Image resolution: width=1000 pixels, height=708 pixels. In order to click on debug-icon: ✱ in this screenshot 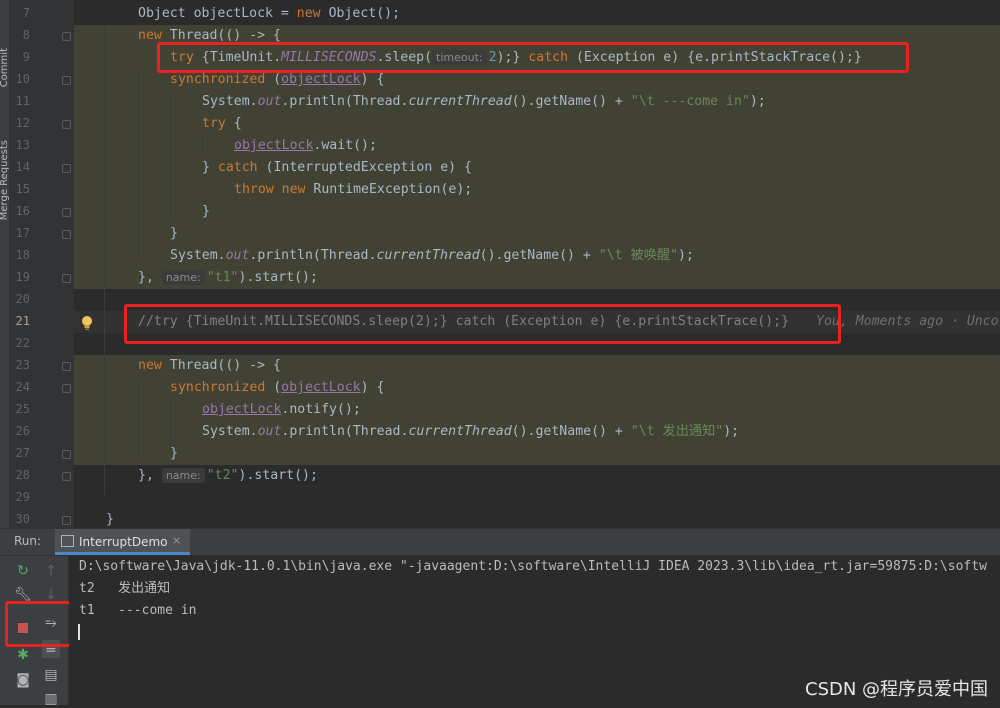, I will do `click(23, 655)`.